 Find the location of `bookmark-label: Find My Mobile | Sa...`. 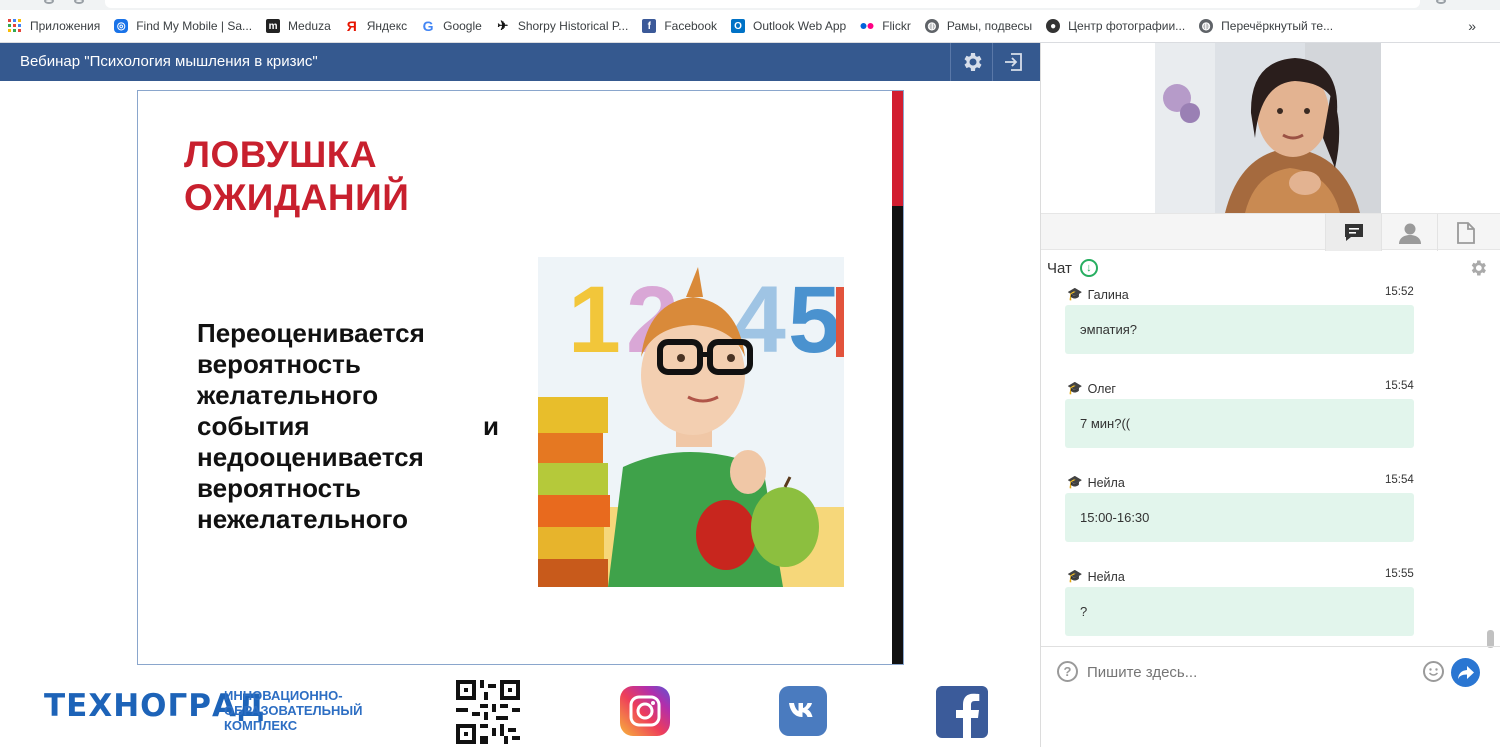

bookmark-label: Find My Mobile | Sa... is located at coordinates (194, 26).